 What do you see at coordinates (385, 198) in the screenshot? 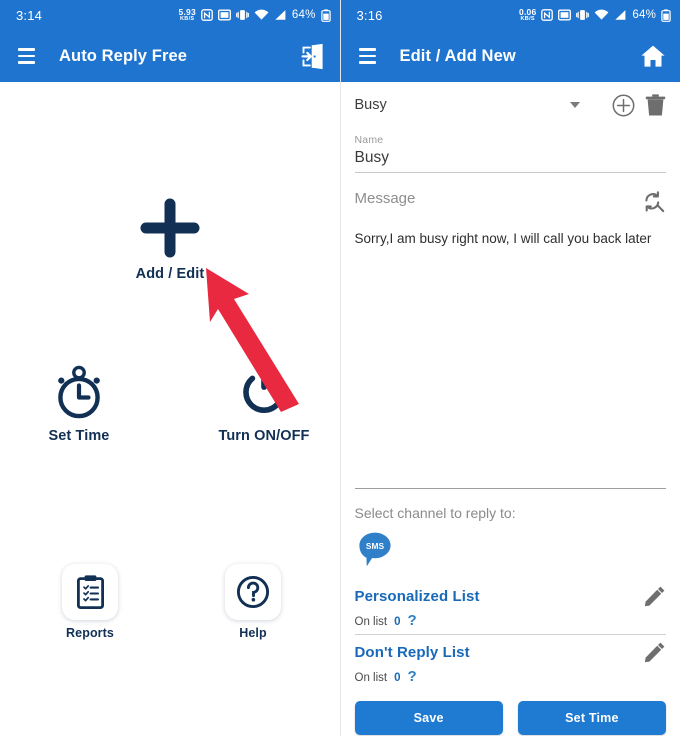
I see `message-field-label: Message` at bounding box center [385, 198].